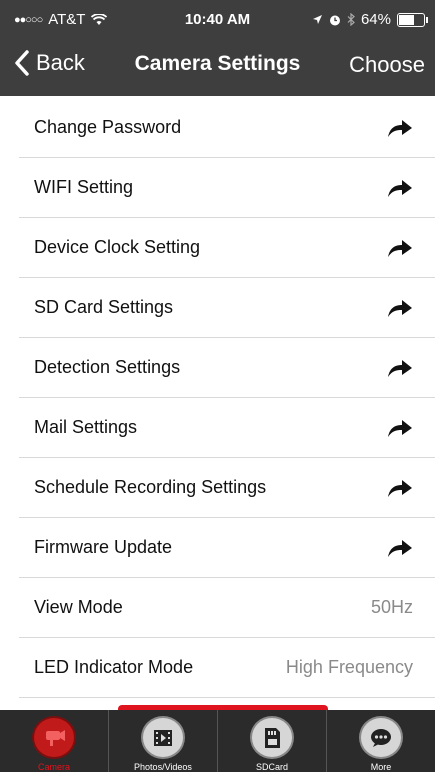 Image resolution: width=435 pixels, height=772 pixels. What do you see at coordinates (217, 68) in the screenshot?
I see `navigation-bar: Back Camera Settings Choose` at bounding box center [217, 68].